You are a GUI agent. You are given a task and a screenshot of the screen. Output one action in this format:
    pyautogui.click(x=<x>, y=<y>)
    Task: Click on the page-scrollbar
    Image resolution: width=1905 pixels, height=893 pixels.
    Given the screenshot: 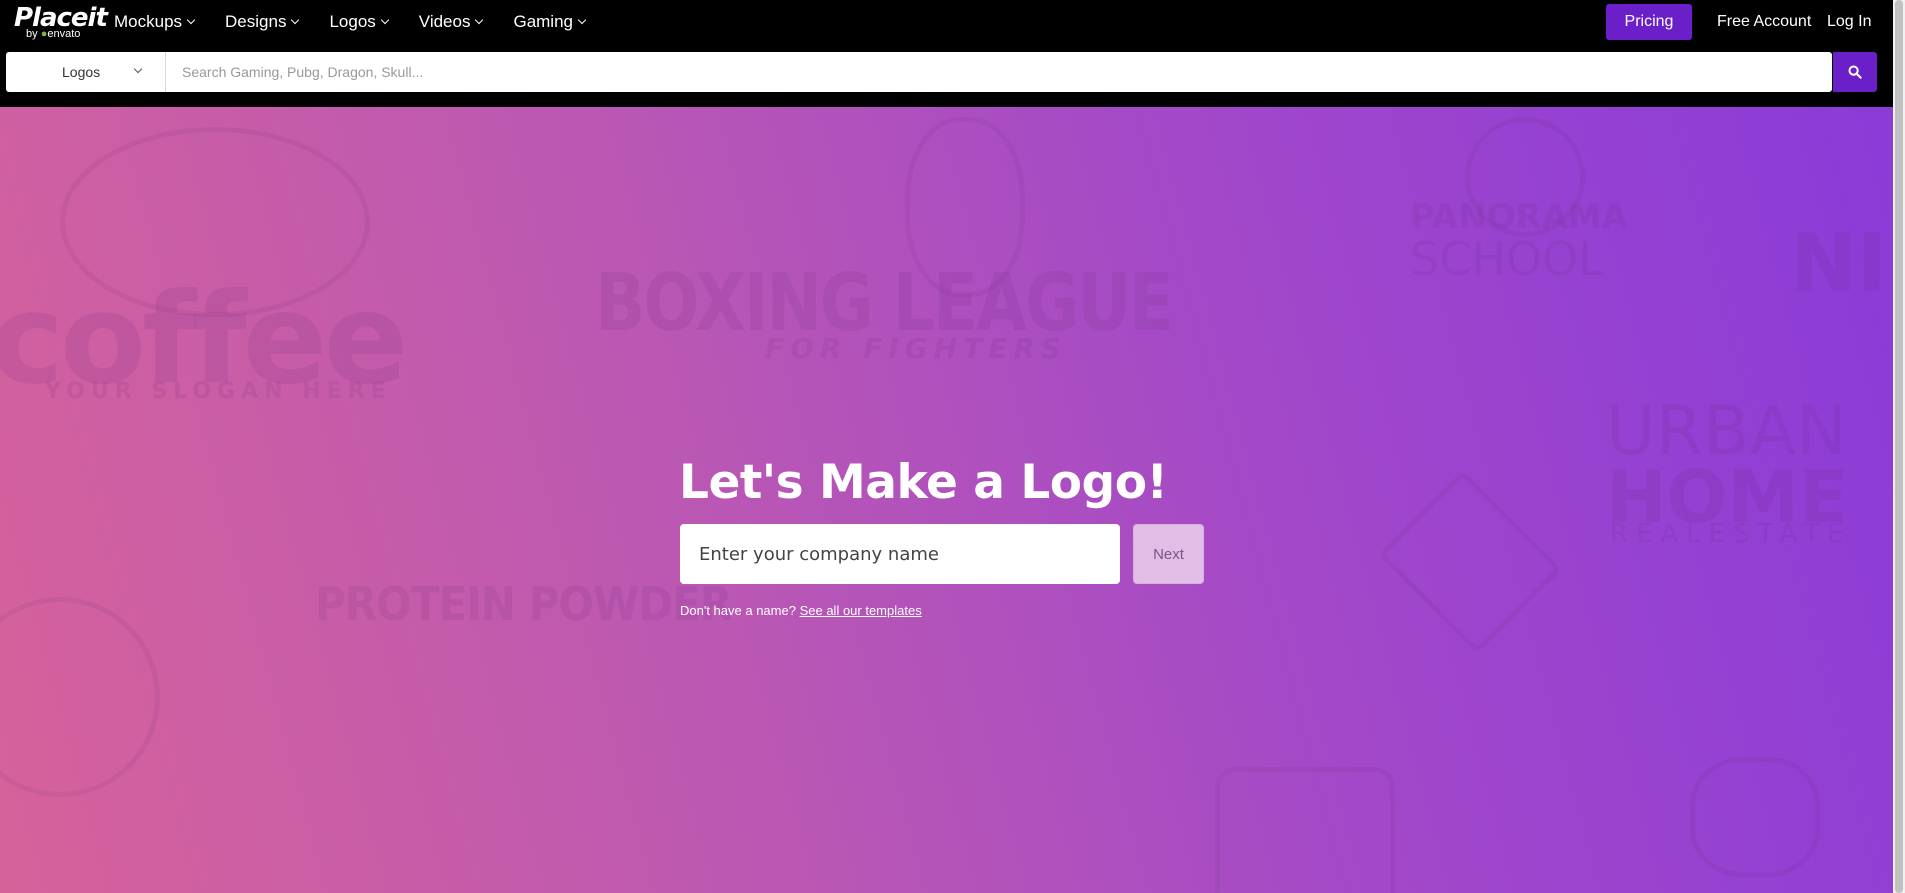 What is the action you would take?
    pyautogui.click(x=1899, y=446)
    